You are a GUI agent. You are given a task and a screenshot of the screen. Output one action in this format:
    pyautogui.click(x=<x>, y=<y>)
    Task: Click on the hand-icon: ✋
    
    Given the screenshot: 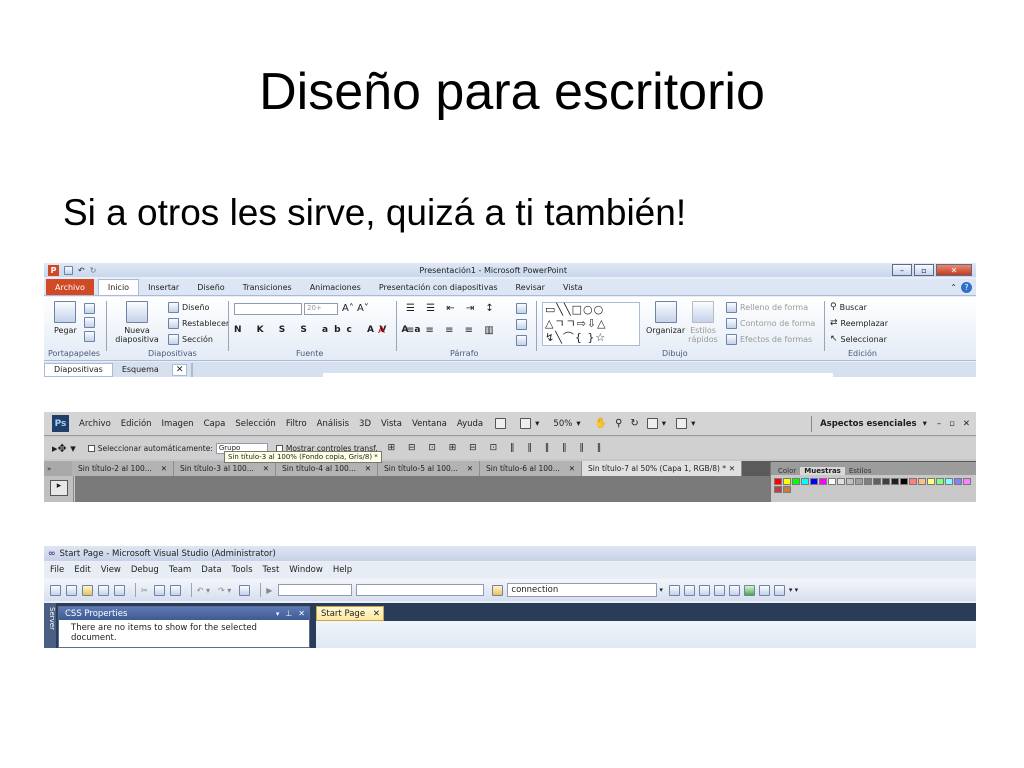 What is the action you would take?
    pyautogui.click(x=601, y=423)
    